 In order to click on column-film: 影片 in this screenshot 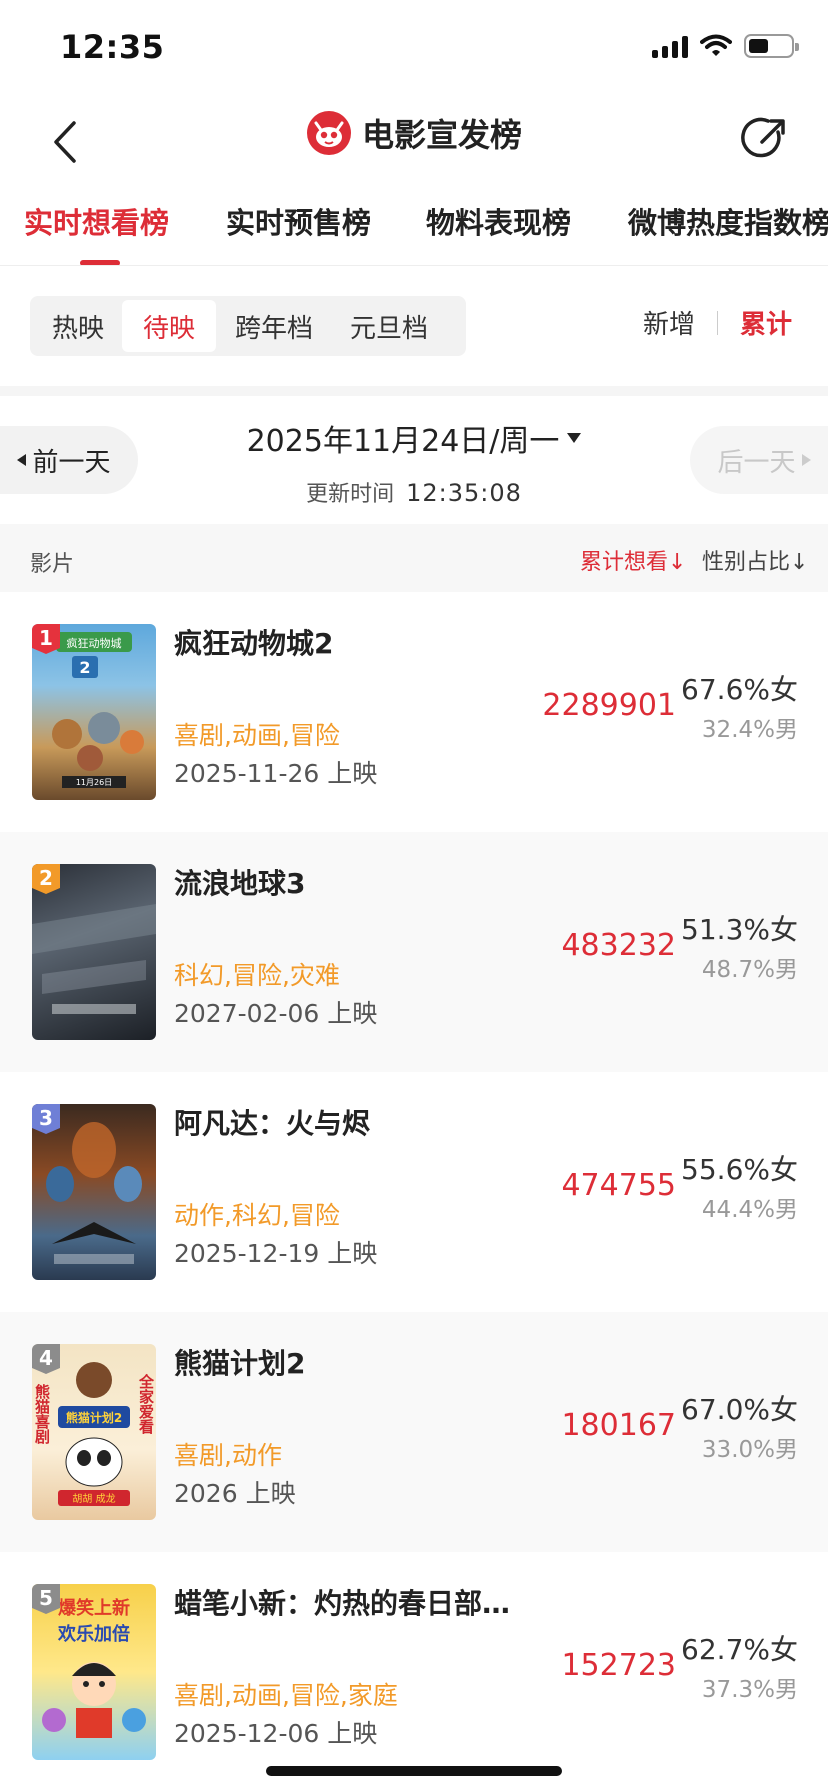, I will do `click(52, 564)`.